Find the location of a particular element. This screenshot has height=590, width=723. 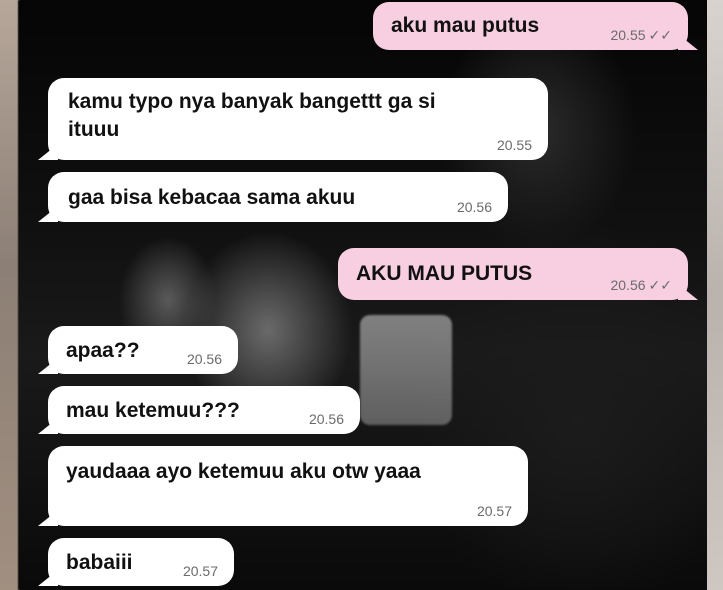

message-text: mau ketemuu??? is located at coordinates (153, 410).